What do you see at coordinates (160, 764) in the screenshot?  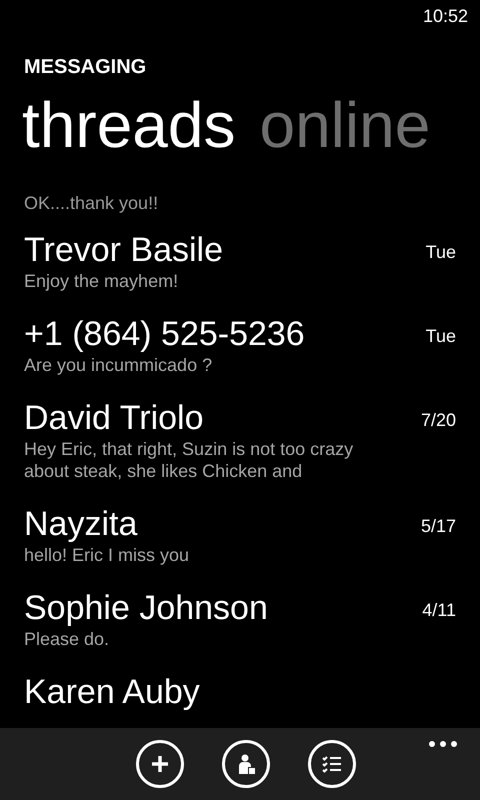 I see `new-message-button` at bounding box center [160, 764].